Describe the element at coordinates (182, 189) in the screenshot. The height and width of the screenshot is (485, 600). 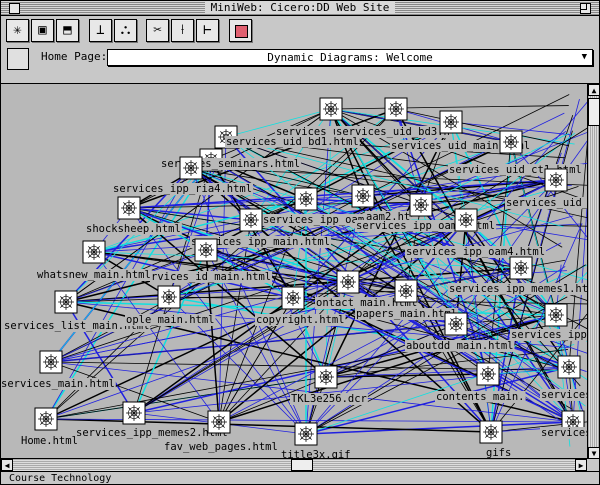
I see `page-label: services_ipp_ria4.html` at that location.